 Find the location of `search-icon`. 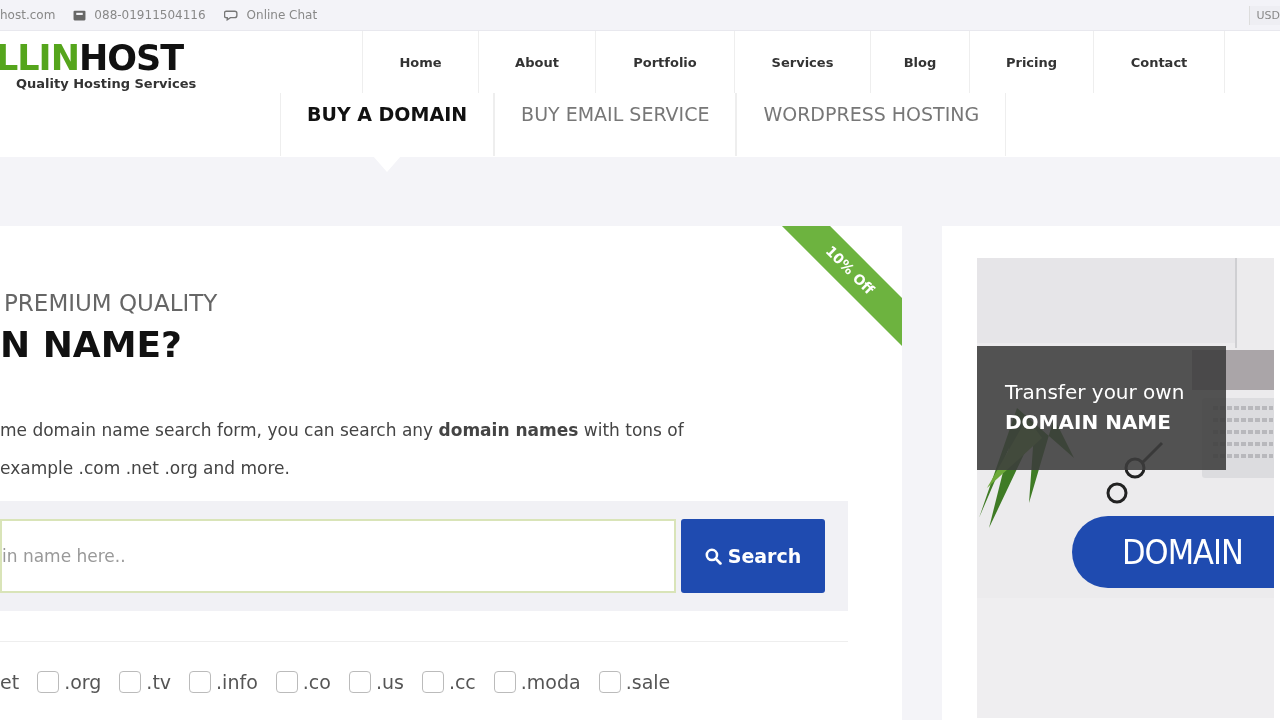

search-icon is located at coordinates (713, 556).